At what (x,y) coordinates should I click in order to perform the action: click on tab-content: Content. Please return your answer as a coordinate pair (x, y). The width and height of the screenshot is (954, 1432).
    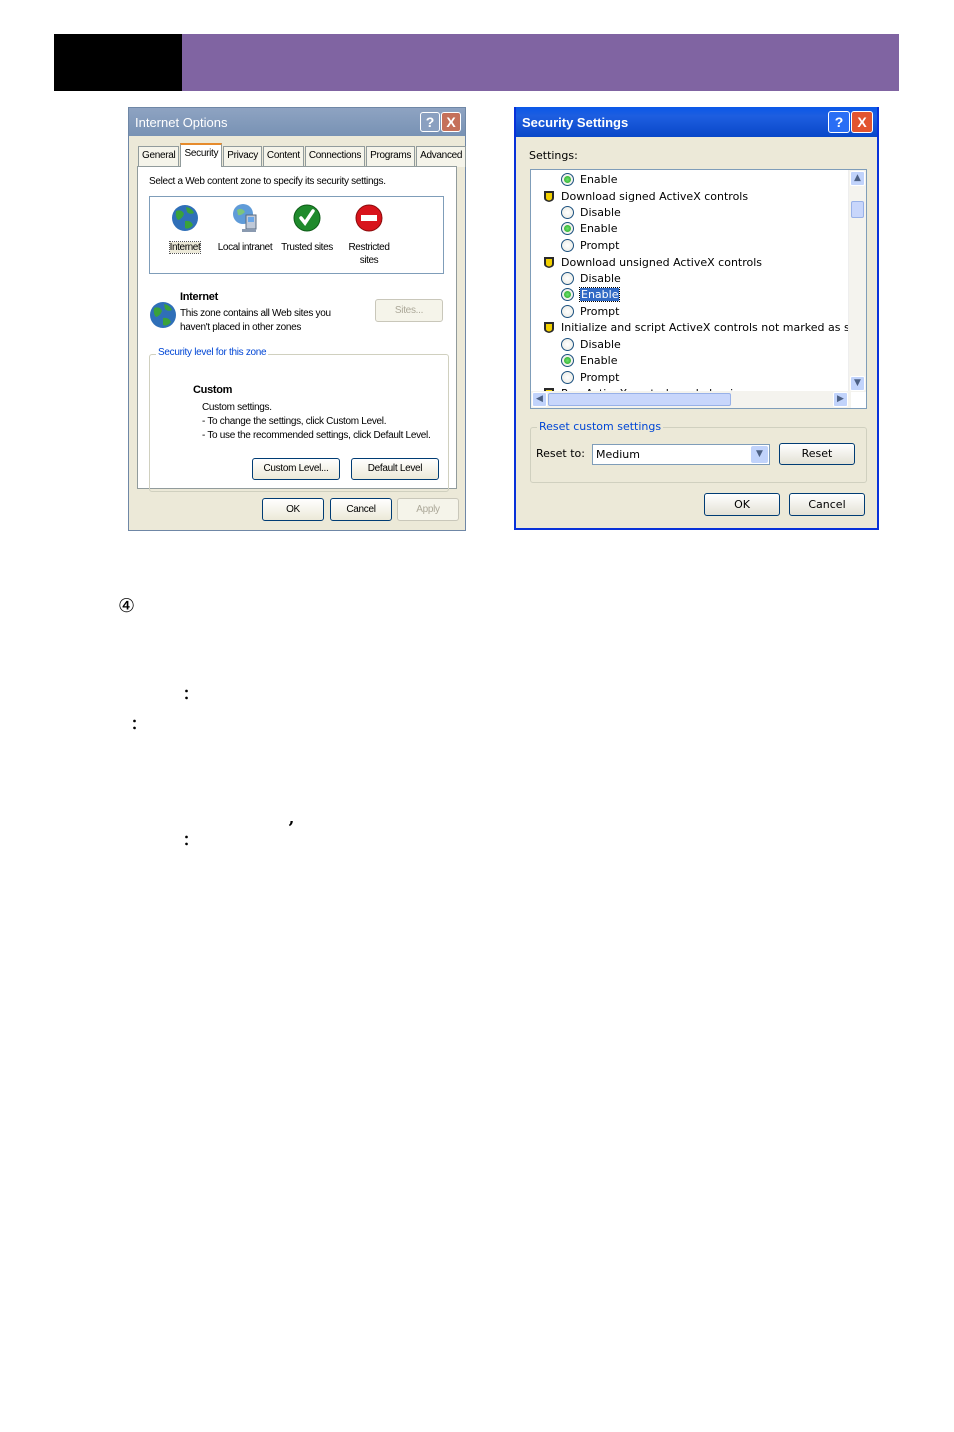
    Looking at the image, I should click on (283, 156).